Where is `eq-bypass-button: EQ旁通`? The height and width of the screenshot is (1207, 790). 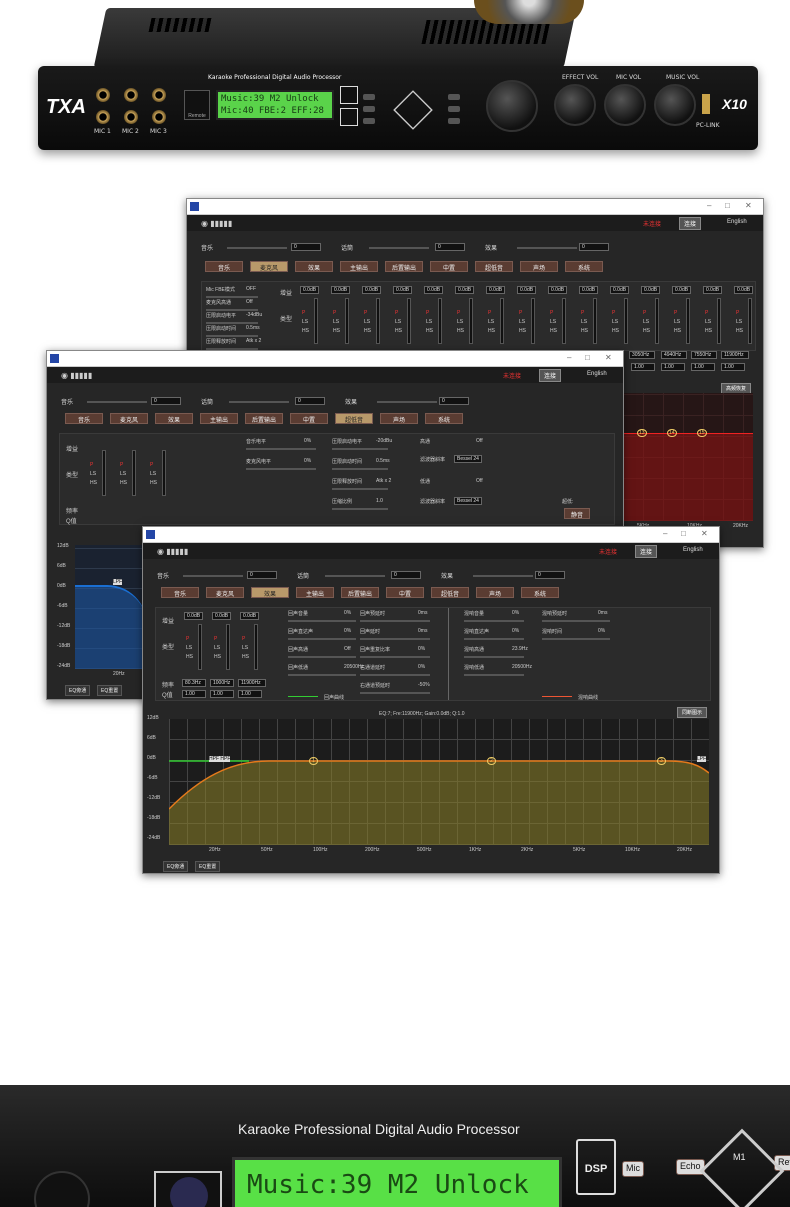
eq-bypass-button: EQ旁通 is located at coordinates (78, 690).